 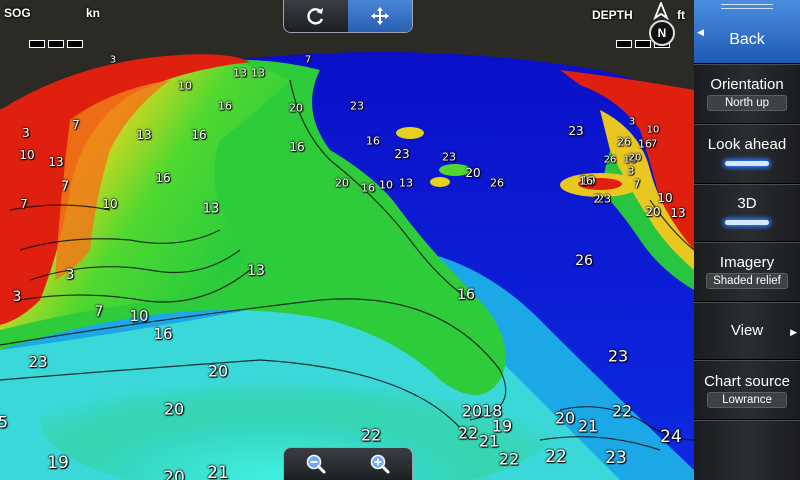 I want to click on depth-sounding-label: 19, so click(x=58, y=463).